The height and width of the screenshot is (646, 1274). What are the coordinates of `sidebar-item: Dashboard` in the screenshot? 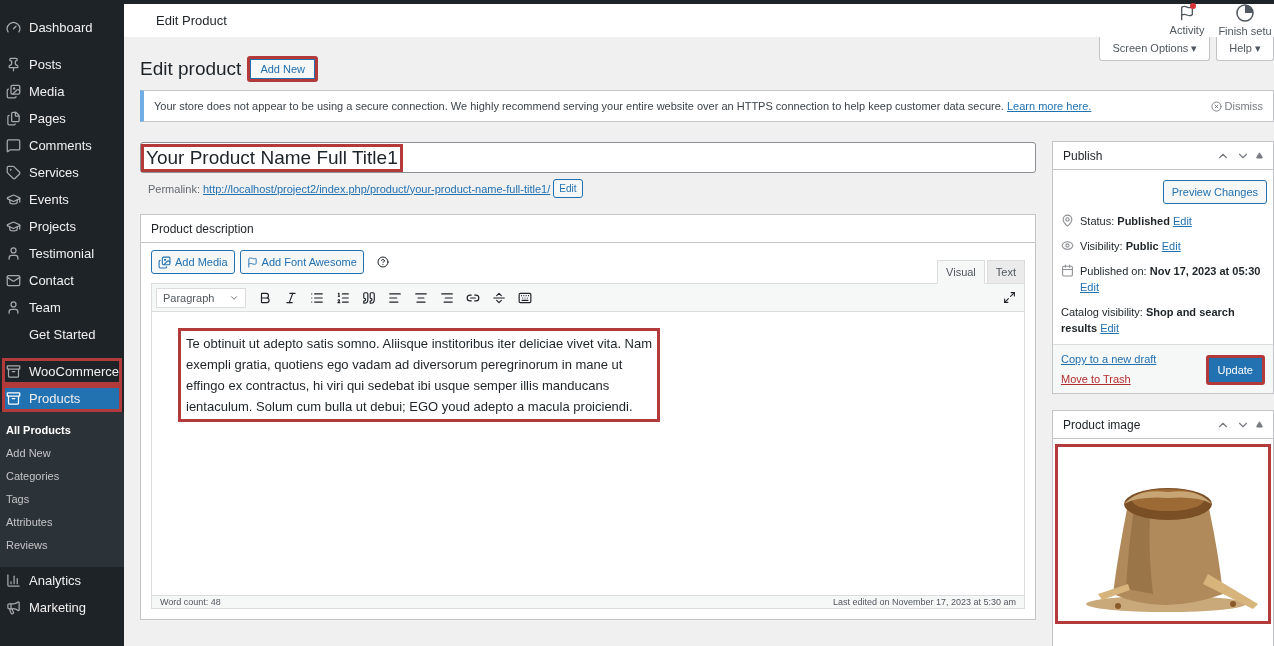 It's located at (62, 27).